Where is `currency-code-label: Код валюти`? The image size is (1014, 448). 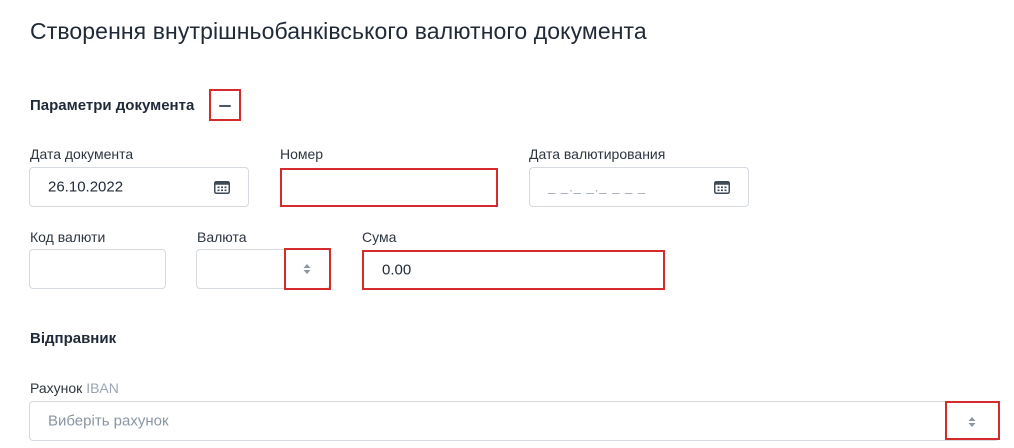
currency-code-label: Код валюти is located at coordinates (68, 237).